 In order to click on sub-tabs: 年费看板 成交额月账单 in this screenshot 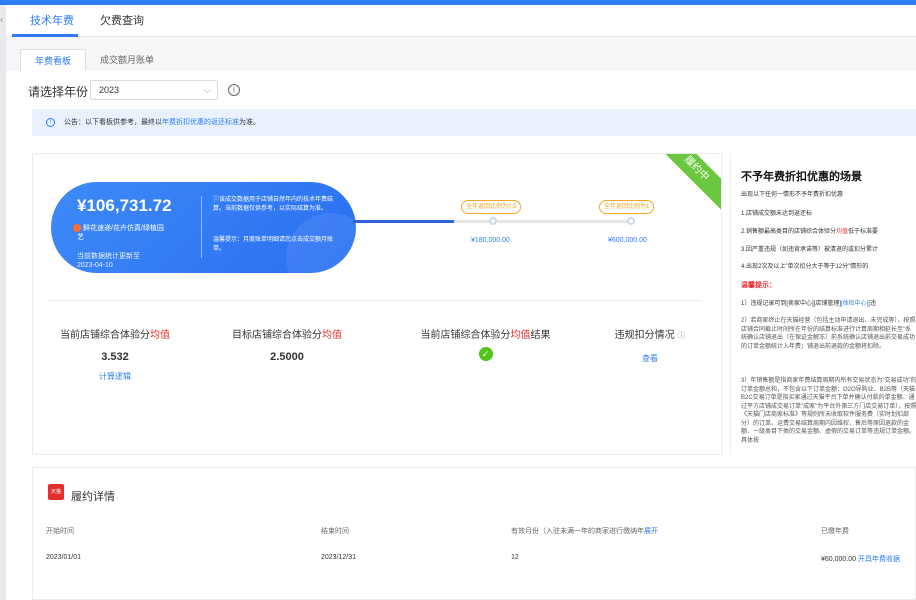, I will do `click(461, 54)`.